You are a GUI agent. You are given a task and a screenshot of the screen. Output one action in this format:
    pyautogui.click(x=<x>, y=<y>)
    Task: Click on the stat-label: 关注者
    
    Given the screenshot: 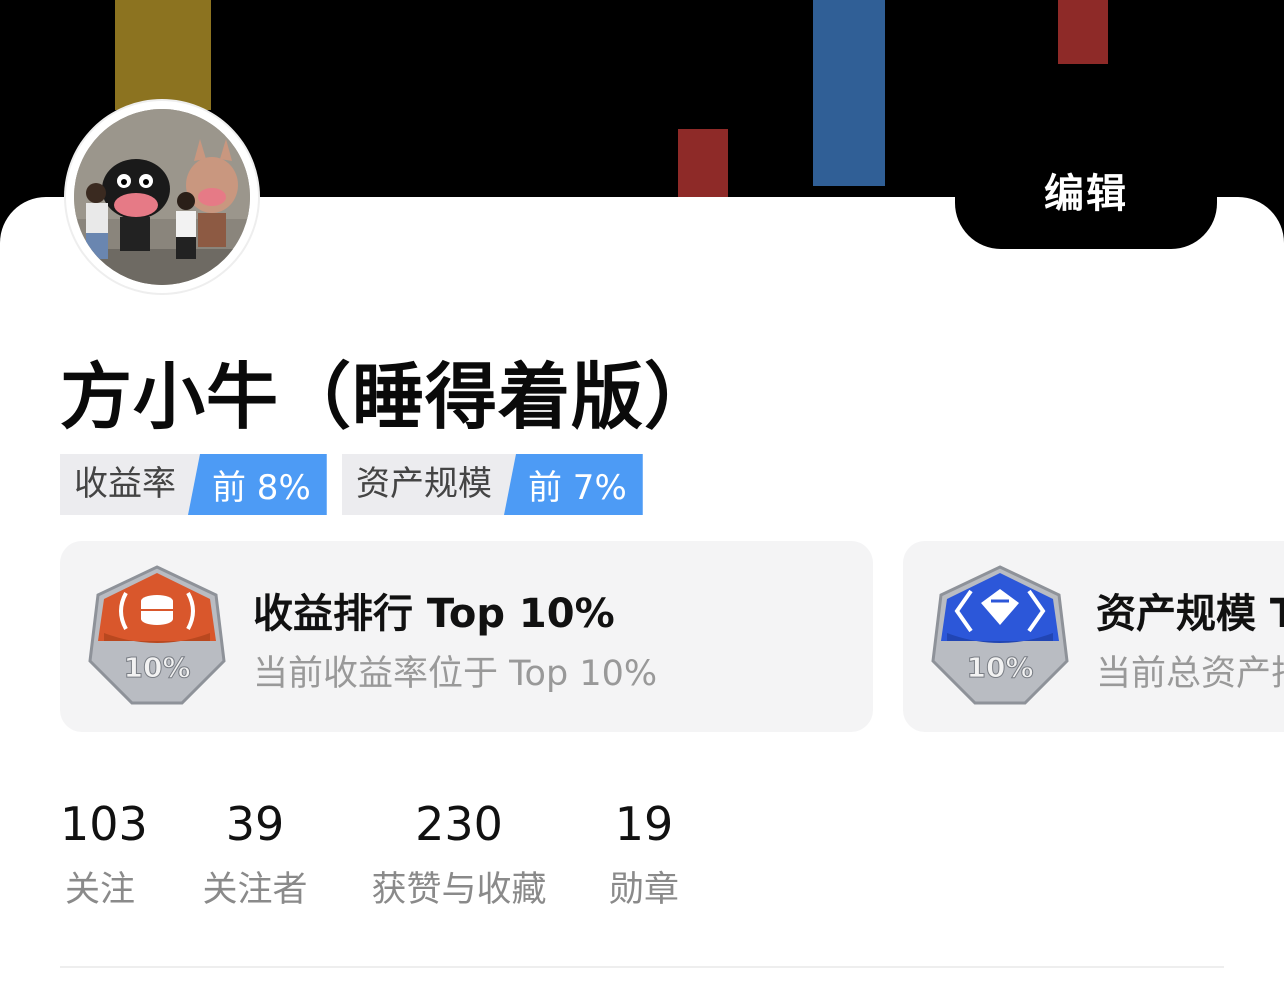 What is the action you would take?
    pyautogui.click(x=255, y=890)
    